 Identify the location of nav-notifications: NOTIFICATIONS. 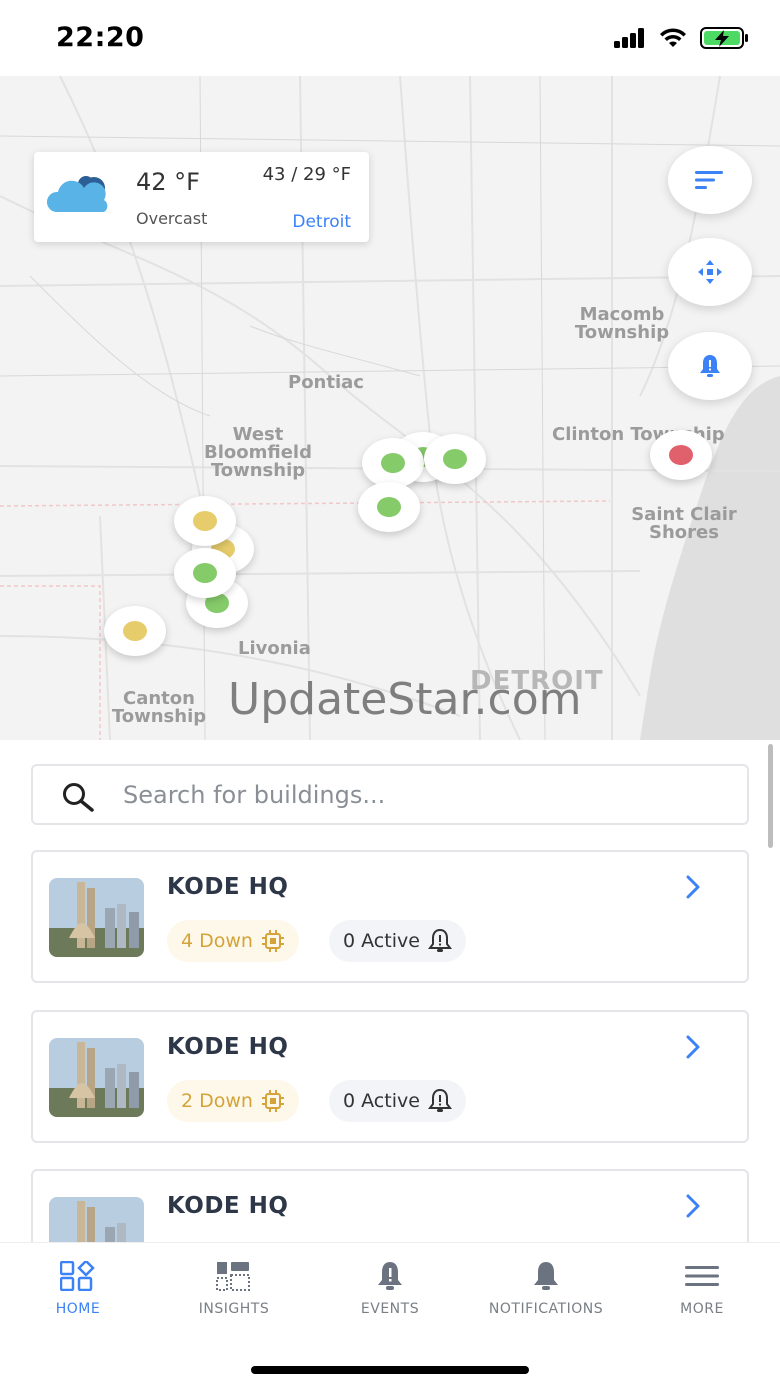
(546, 1287).